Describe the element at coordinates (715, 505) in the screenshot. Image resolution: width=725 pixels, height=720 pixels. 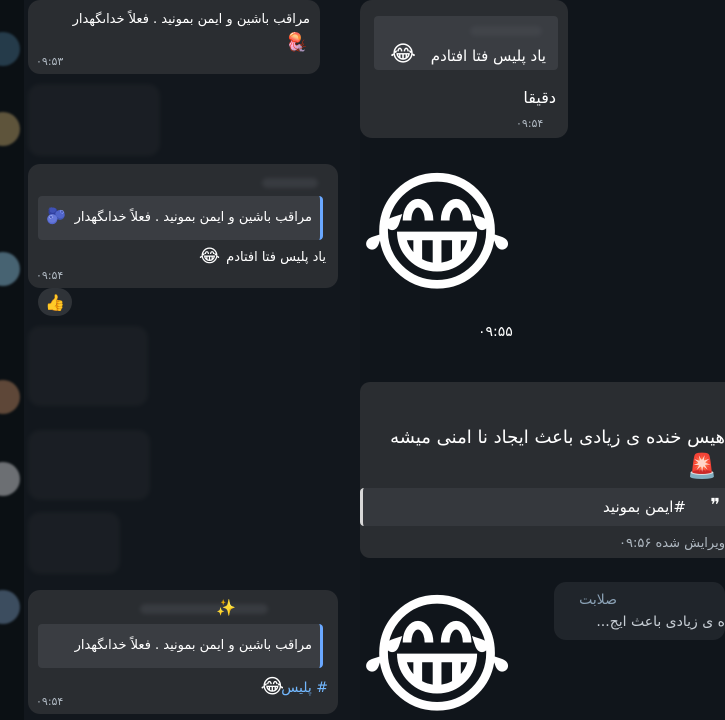
I see `quote-mark-icon: ❞` at that location.